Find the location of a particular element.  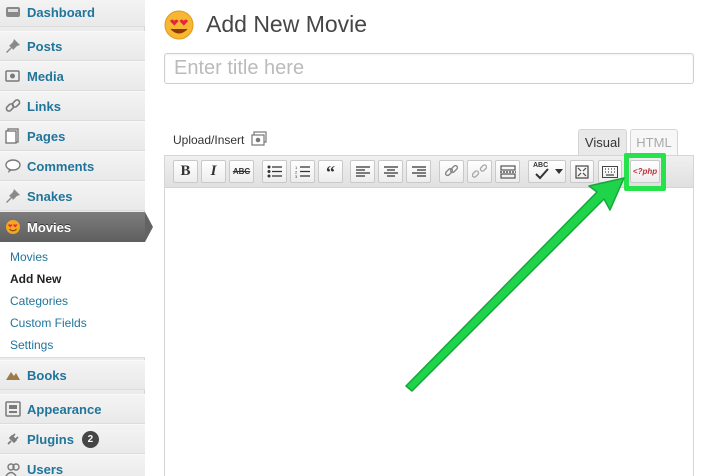

bullet-list-icon is located at coordinates (274, 171).